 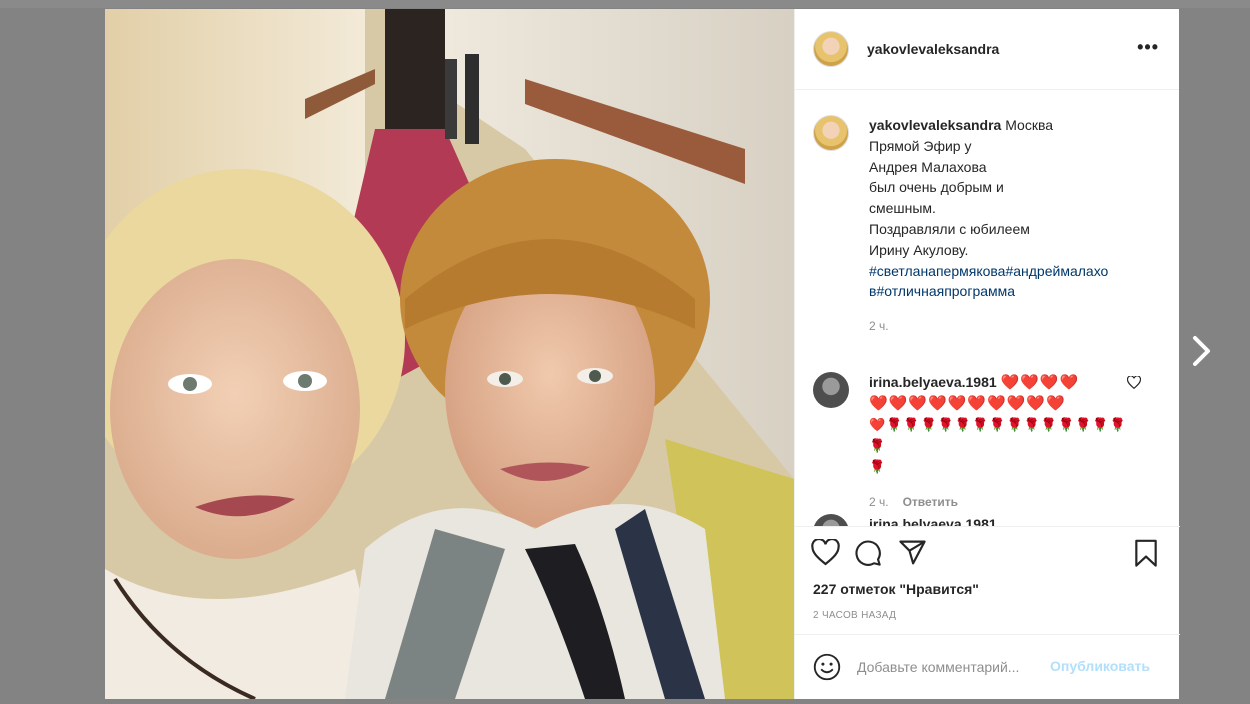 I want to click on hashtag-link: #светланапермякова#андреймалахо, so click(x=988, y=271).